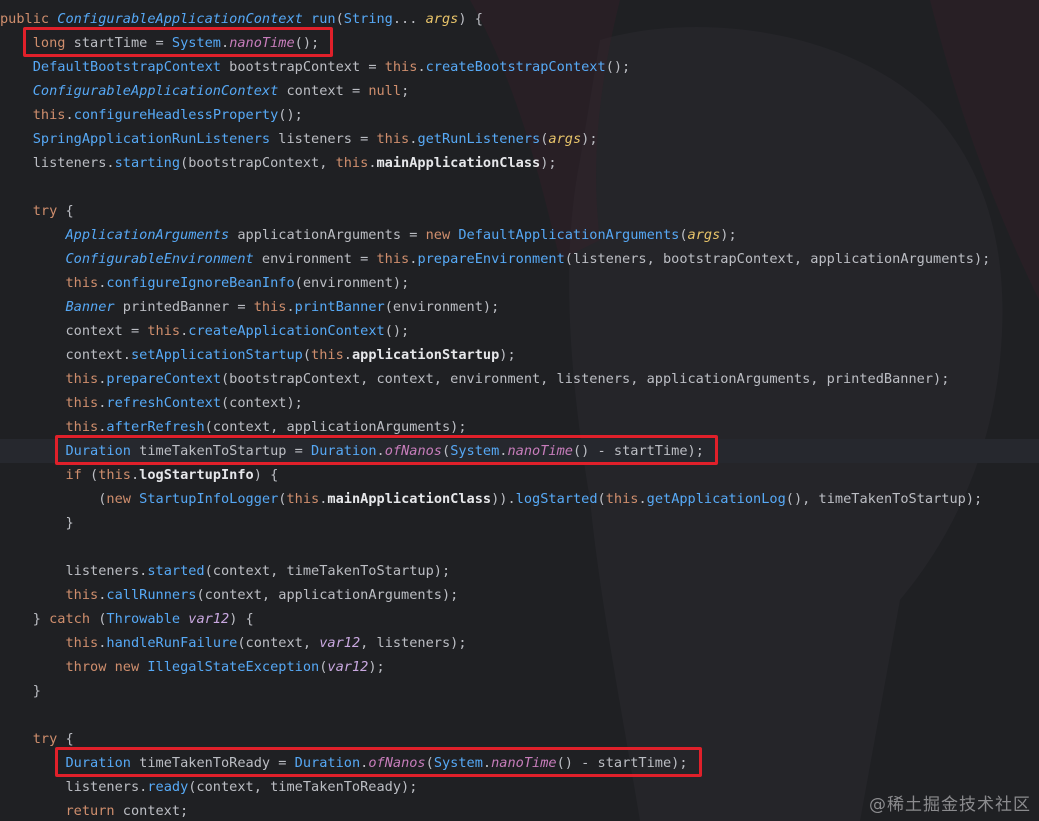 The width and height of the screenshot is (1039, 821). Describe the element at coordinates (184, 307) in the screenshot. I see `code-token: printedBanner =` at that location.